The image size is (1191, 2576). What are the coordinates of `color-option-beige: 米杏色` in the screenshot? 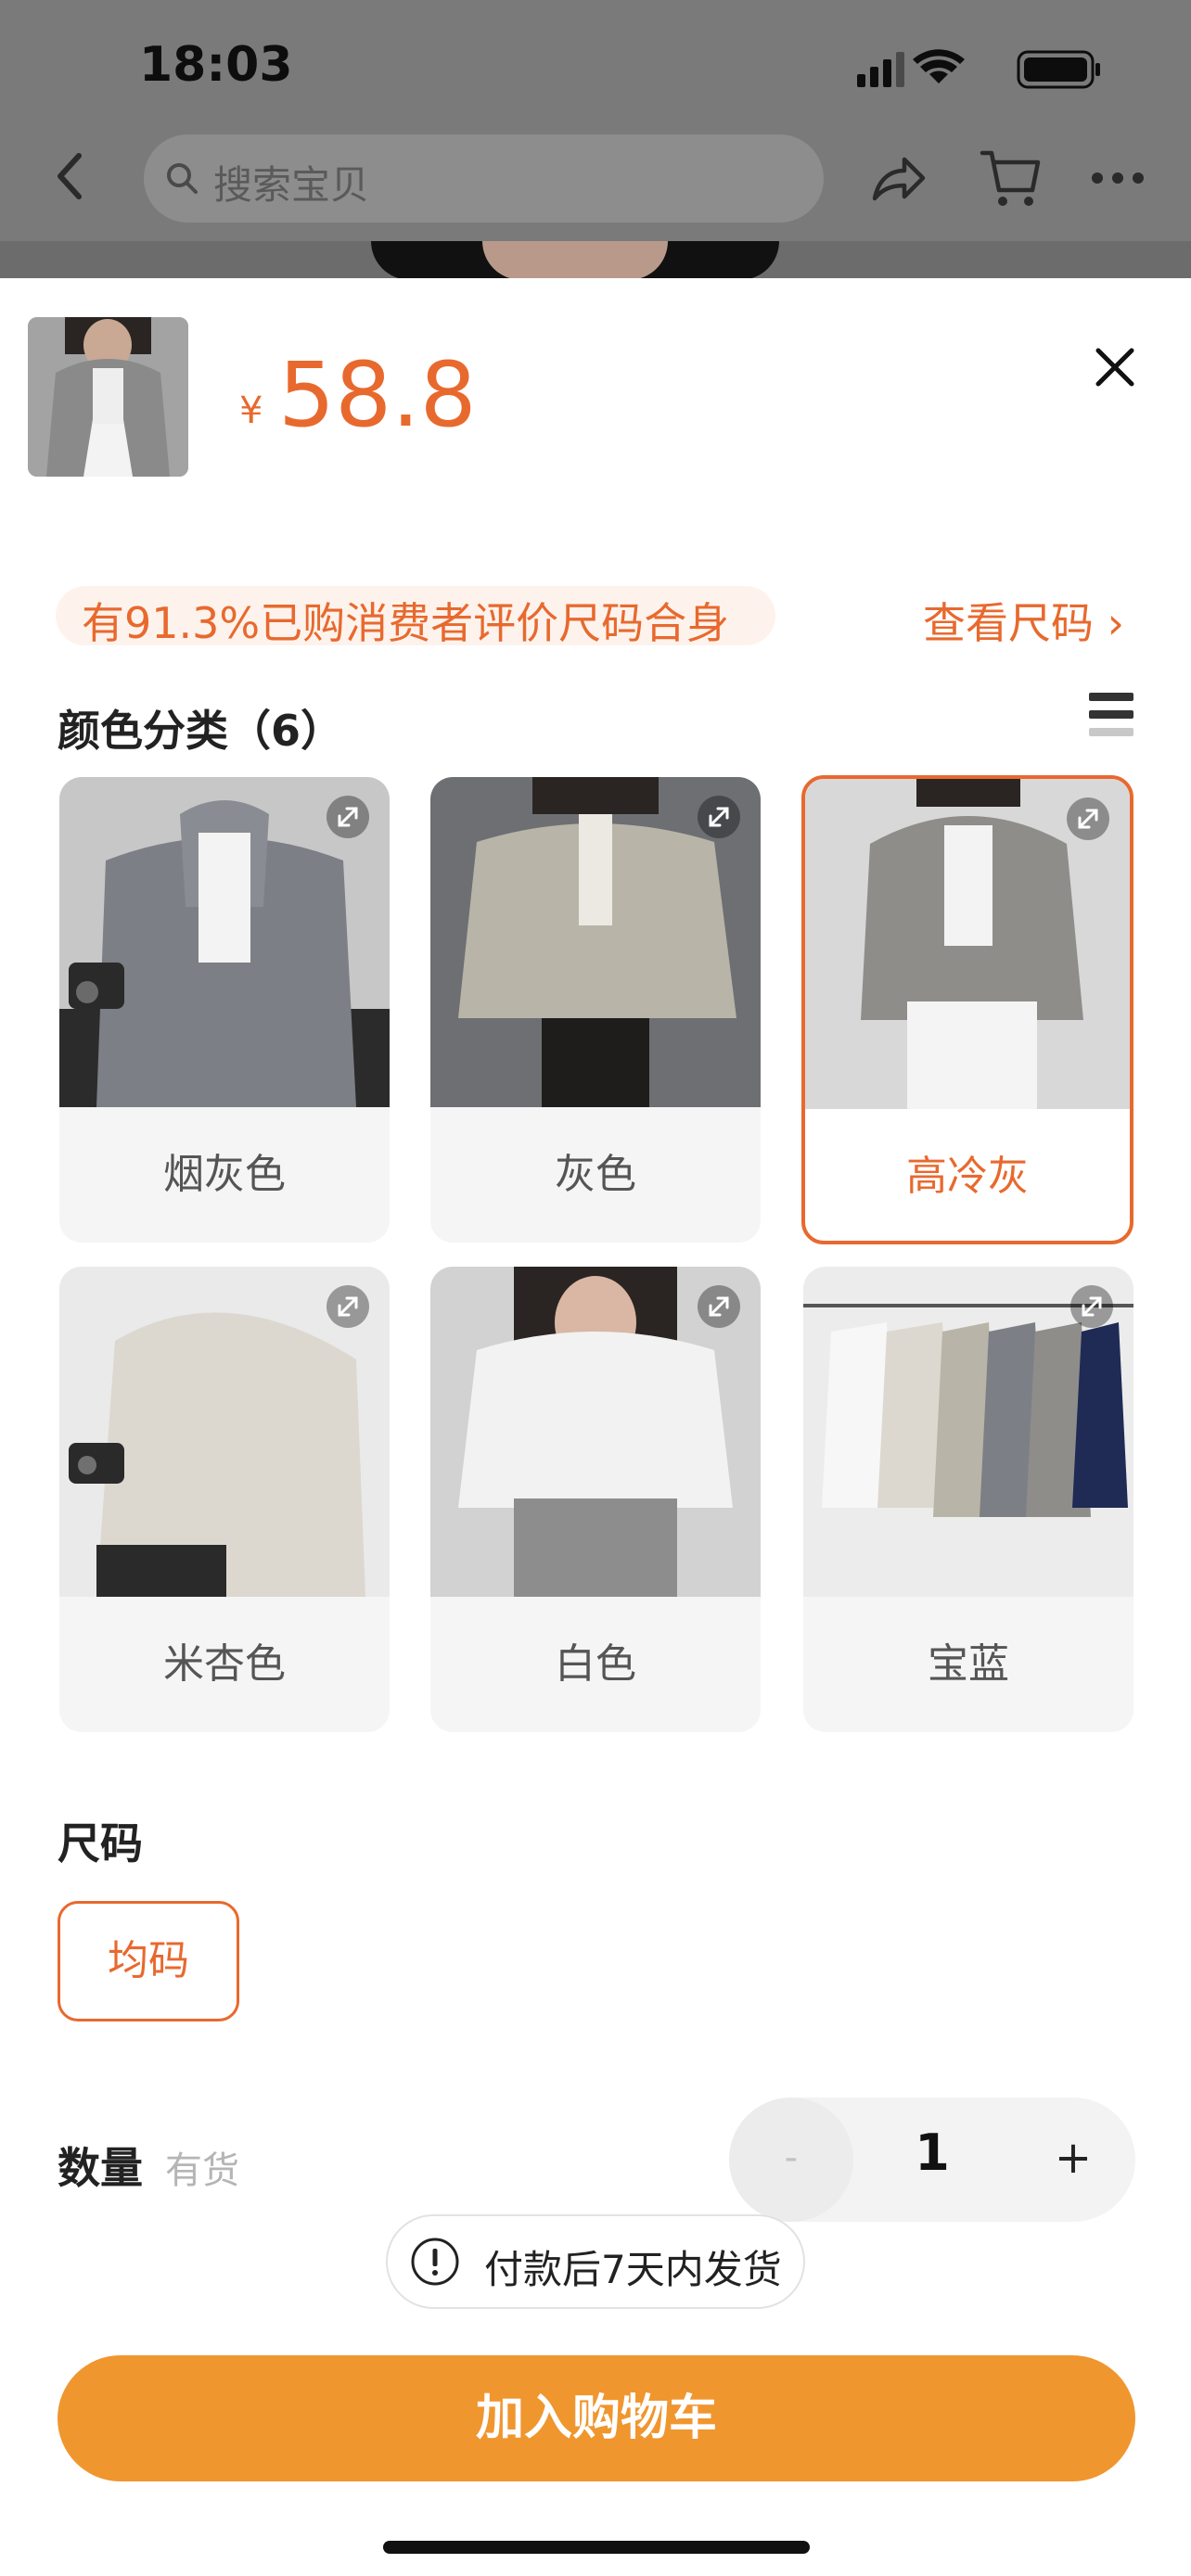 It's located at (224, 1499).